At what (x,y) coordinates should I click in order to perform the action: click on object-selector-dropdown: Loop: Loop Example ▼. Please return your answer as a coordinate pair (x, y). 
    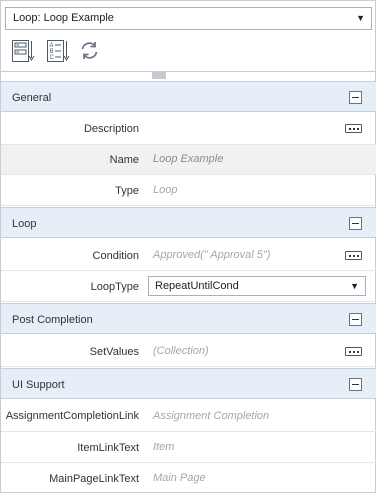
    Looking at the image, I should click on (188, 18).